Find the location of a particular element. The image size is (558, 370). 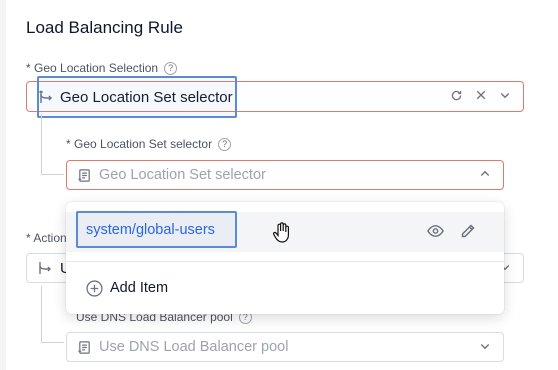

clear-icon is located at coordinates (481, 96).